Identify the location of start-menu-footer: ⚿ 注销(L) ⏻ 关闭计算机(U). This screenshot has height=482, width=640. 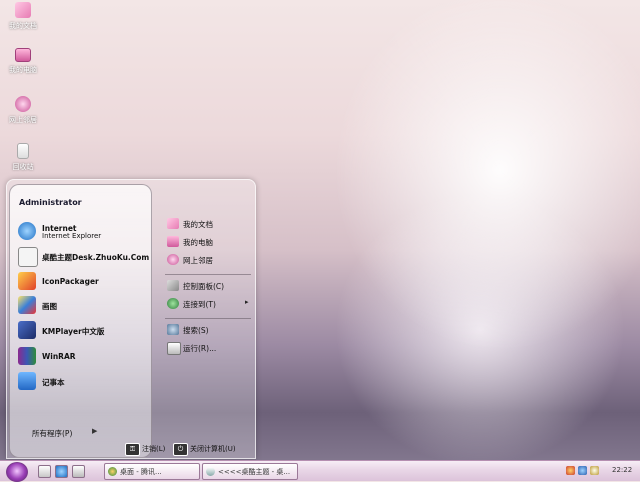
(131, 449).